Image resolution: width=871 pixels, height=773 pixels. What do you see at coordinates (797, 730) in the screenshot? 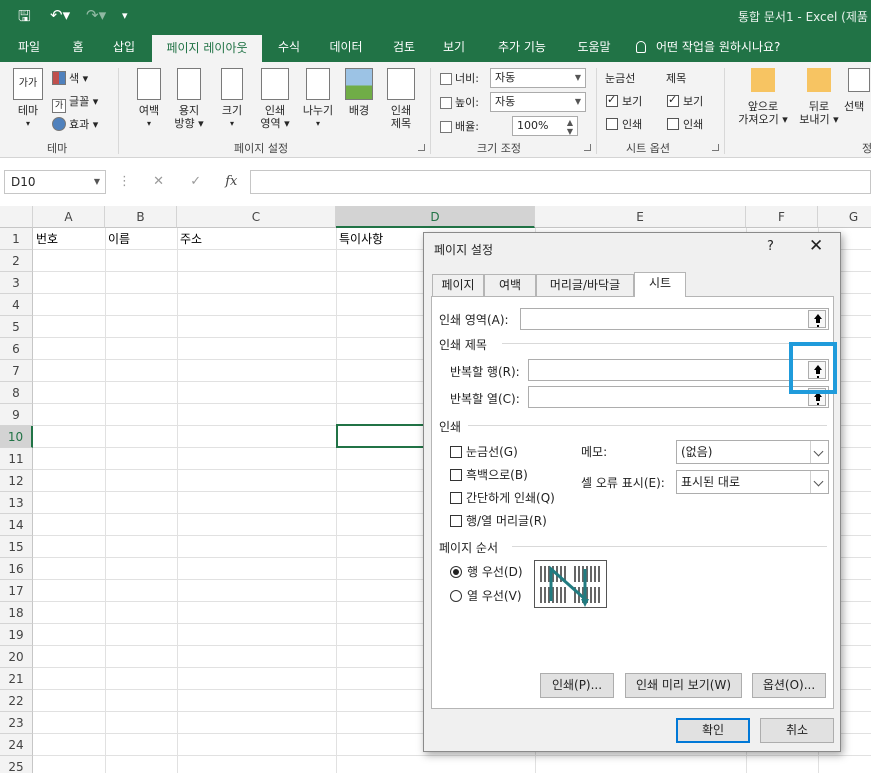
I see `cancel-button: 취소` at bounding box center [797, 730].